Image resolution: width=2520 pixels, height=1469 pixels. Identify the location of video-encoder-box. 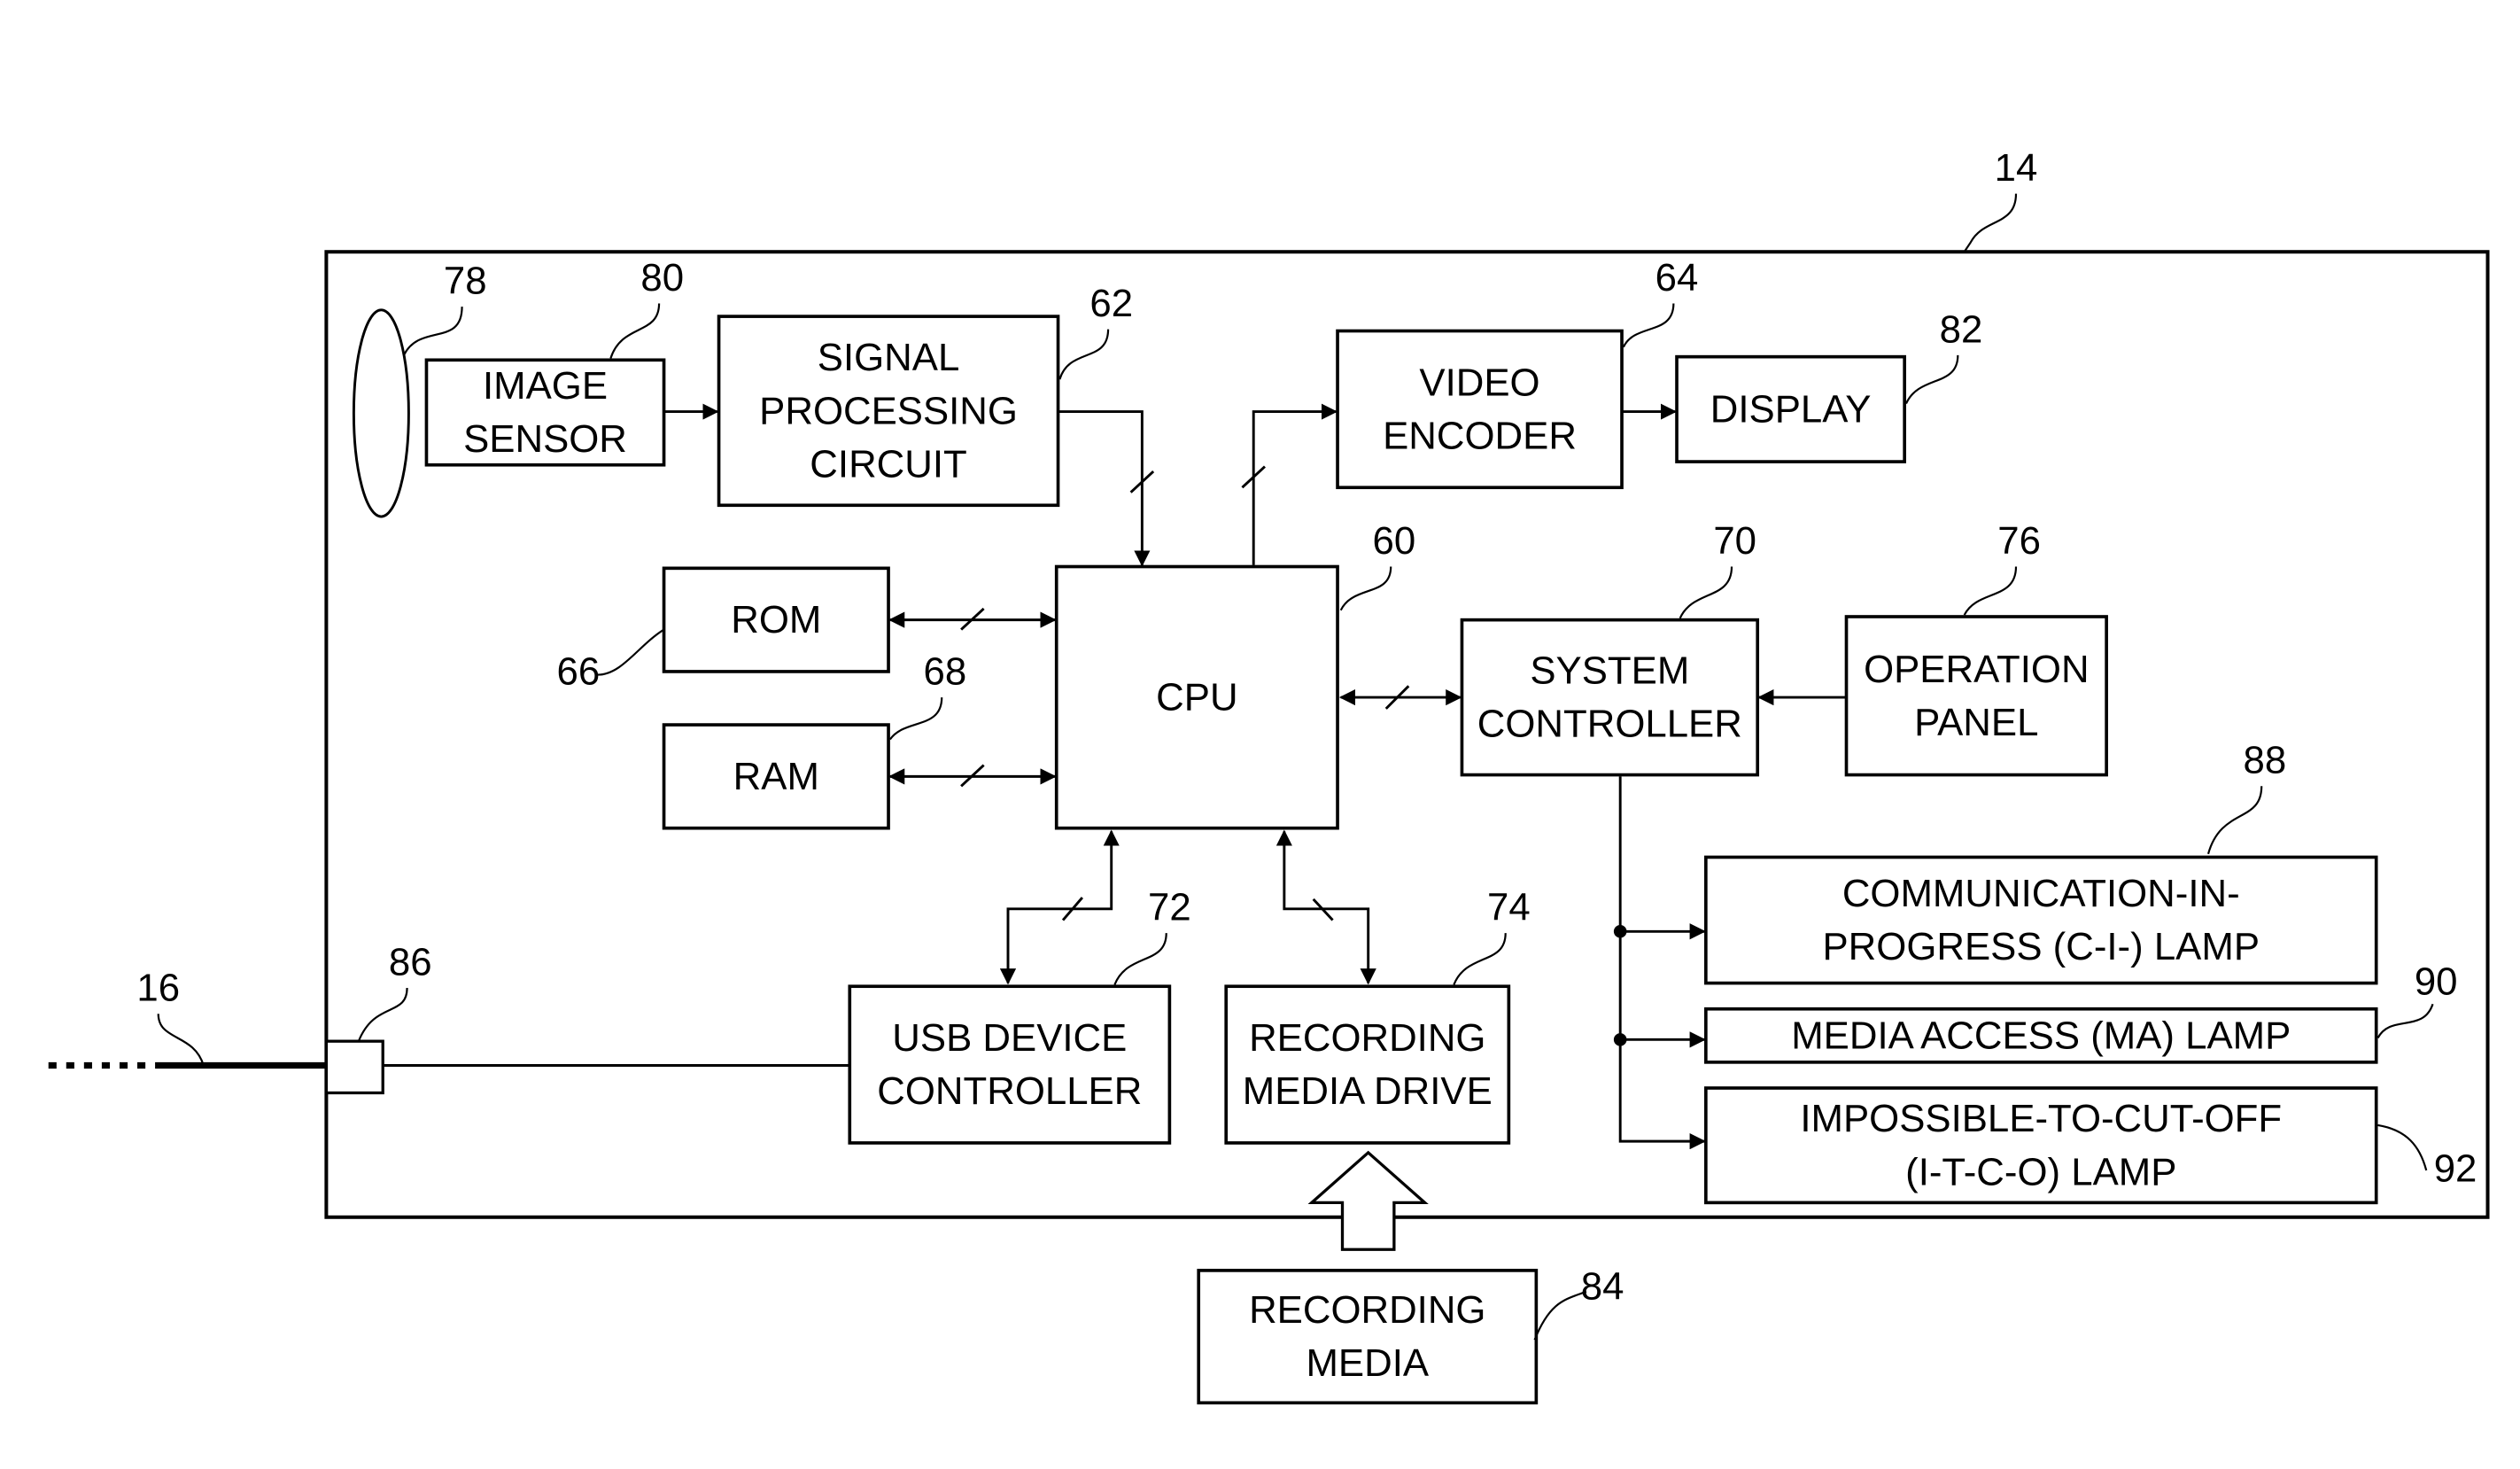
(1480, 409).